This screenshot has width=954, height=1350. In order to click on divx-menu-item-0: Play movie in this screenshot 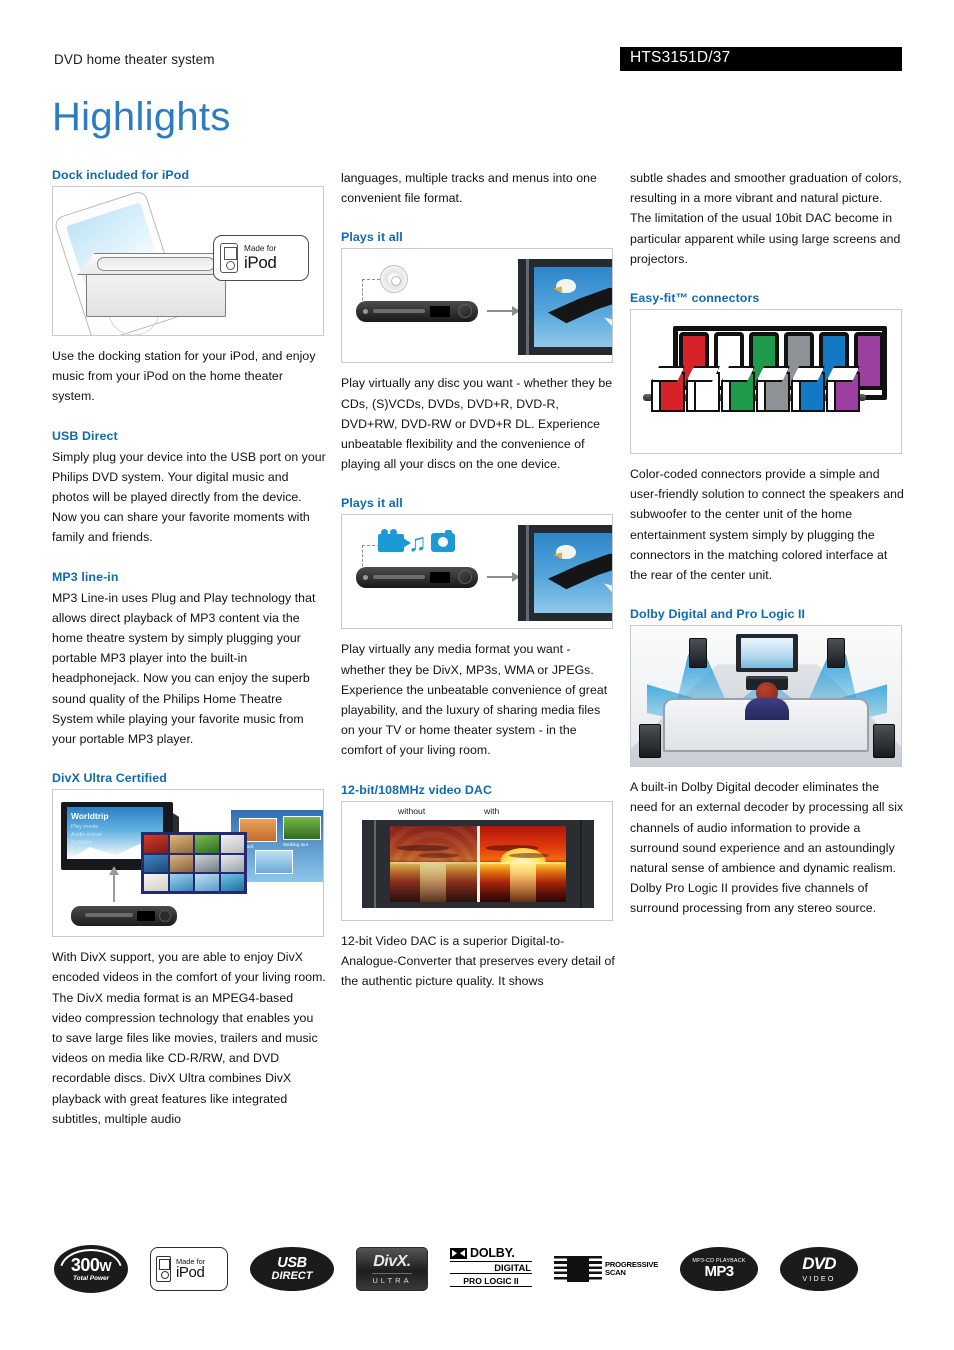, I will do `click(85, 827)`.